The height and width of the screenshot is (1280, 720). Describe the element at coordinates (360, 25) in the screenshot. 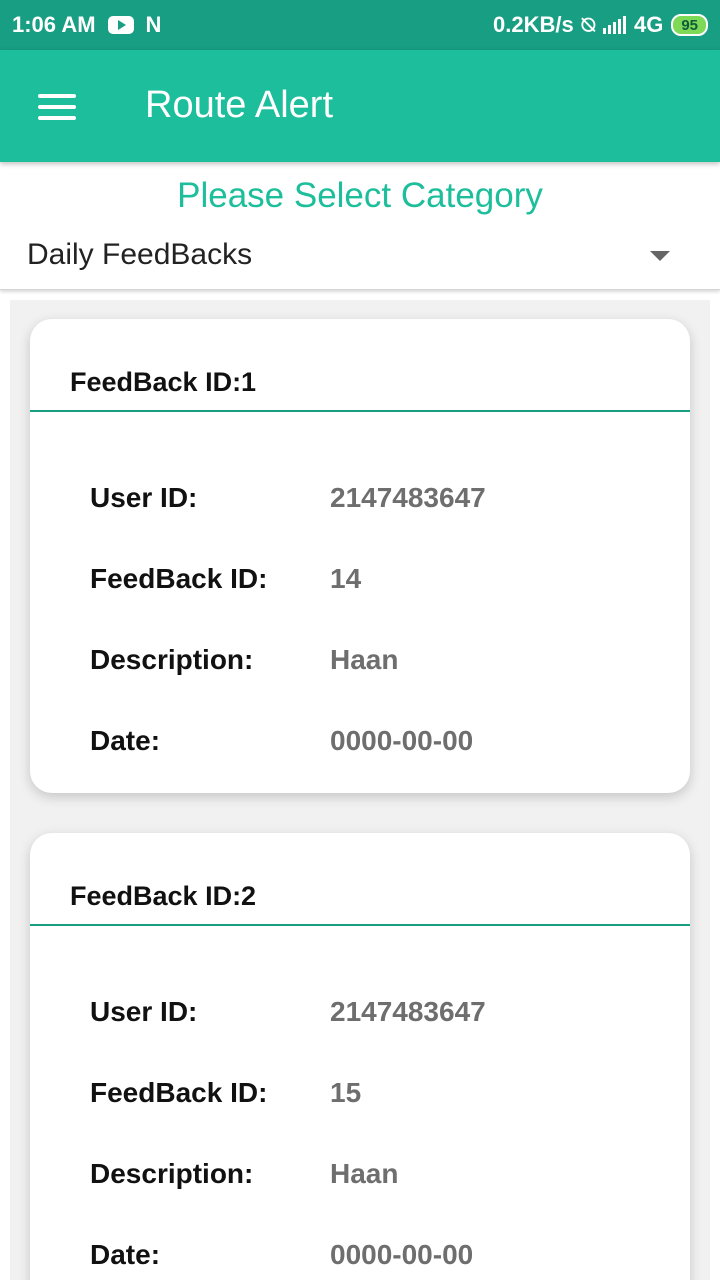

I see `status-bar: 1:06 AM N 0.2KB/s ⍉ 4G 95` at that location.